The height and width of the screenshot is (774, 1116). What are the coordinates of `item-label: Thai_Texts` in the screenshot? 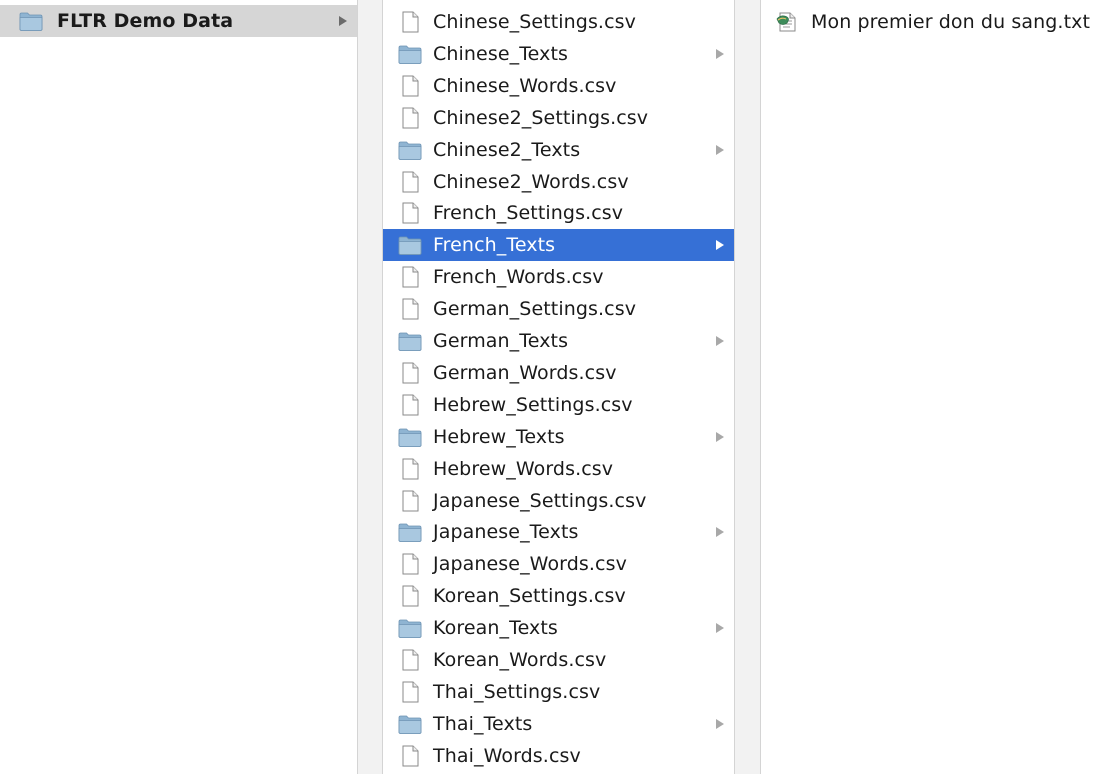 It's located at (483, 723).